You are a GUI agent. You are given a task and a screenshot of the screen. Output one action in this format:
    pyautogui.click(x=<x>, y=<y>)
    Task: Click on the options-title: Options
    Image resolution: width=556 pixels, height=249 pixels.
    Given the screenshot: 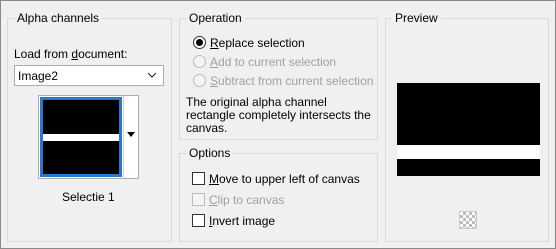 What is the action you would take?
    pyautogui.click(x=210, y=153)
    